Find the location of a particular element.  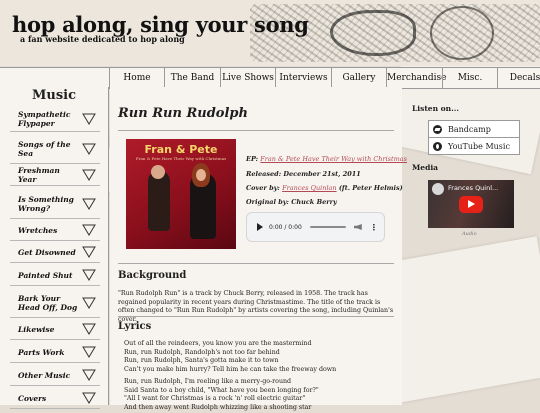

sidebar-item-label: Songs of the Sea is located at coordinates (44, 149).